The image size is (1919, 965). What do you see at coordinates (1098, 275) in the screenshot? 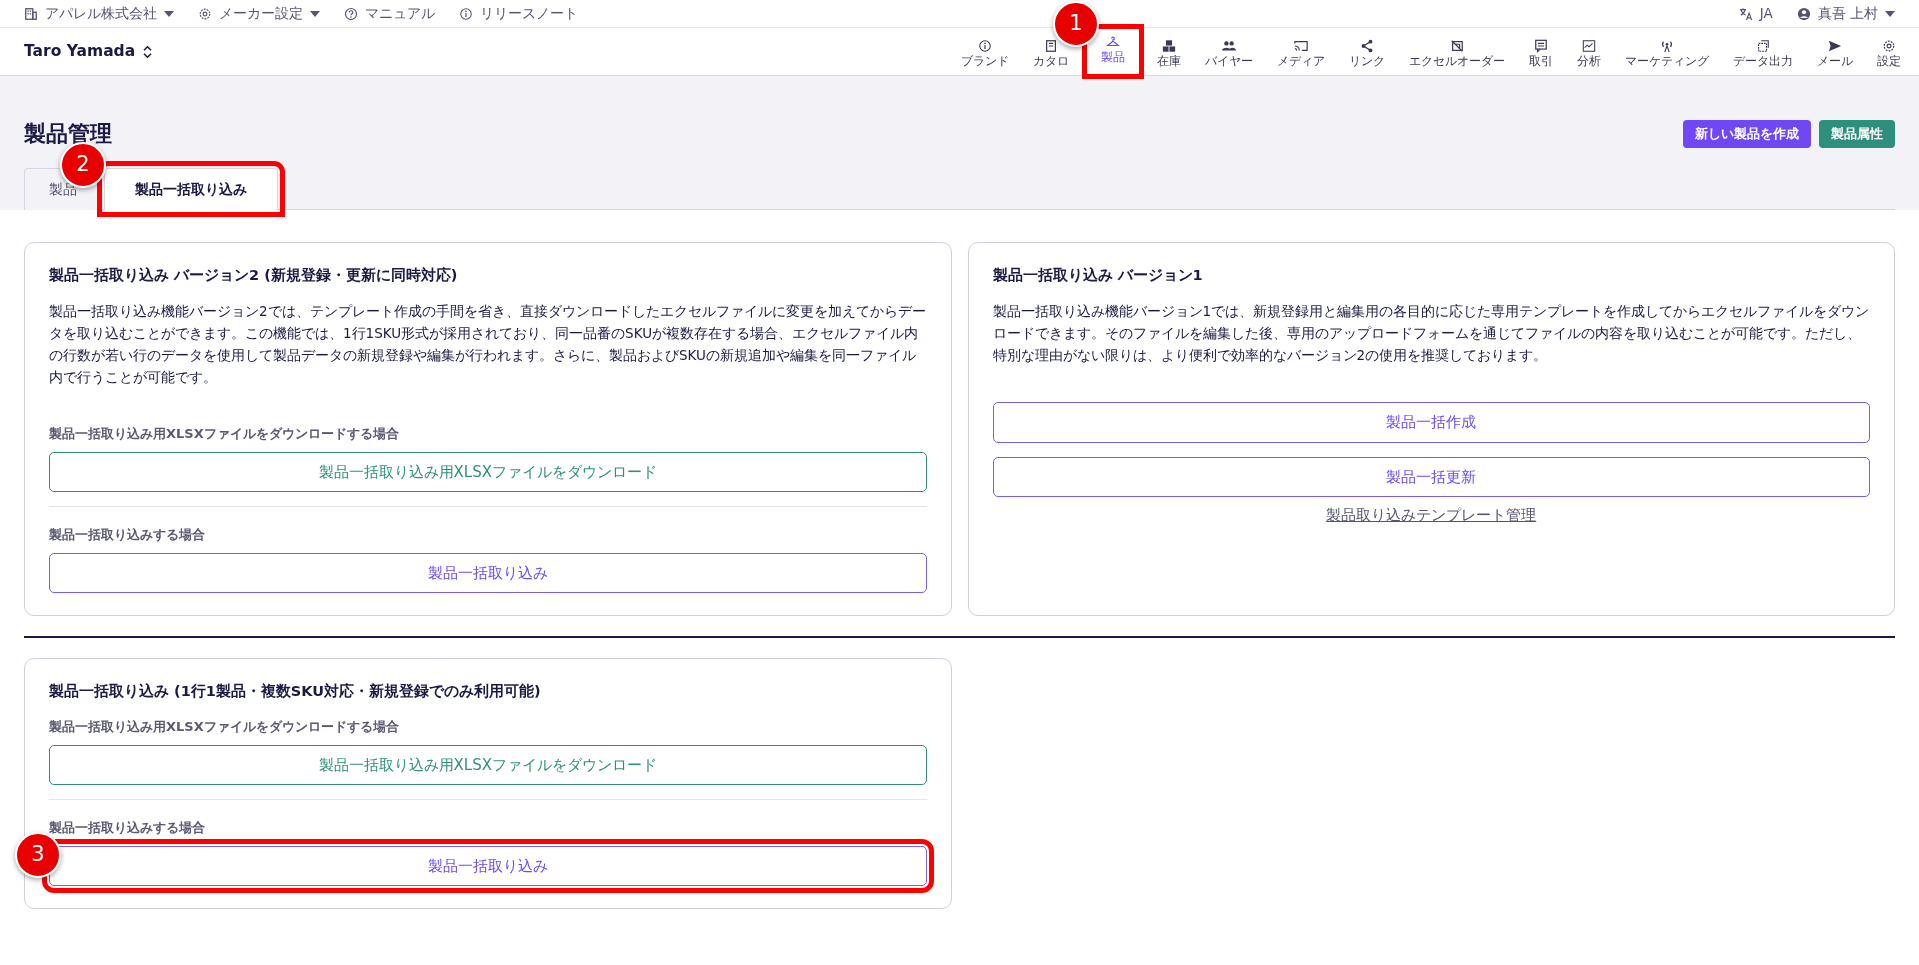
I see `card-title: 製品一括取り込み バージョン1` at bounding box center [1098, 275].